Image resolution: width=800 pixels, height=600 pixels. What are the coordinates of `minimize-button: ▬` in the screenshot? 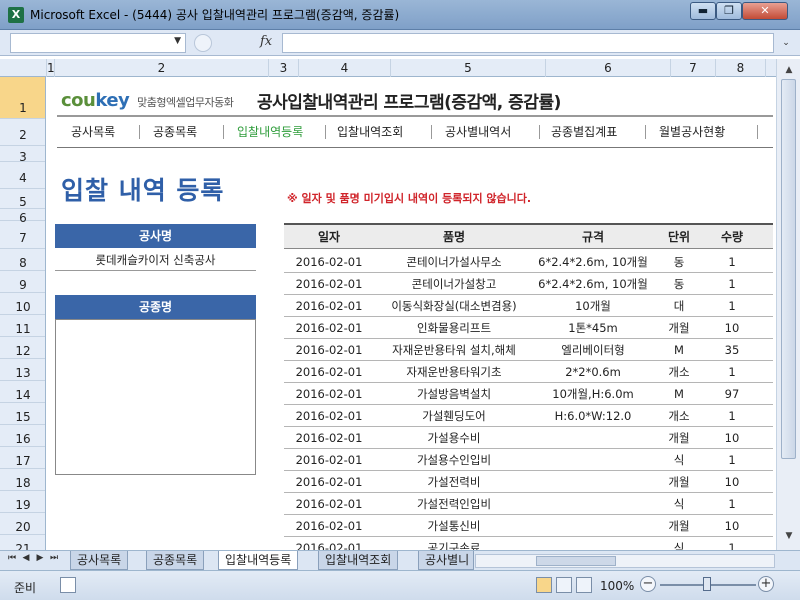 It's located at (703, 11).